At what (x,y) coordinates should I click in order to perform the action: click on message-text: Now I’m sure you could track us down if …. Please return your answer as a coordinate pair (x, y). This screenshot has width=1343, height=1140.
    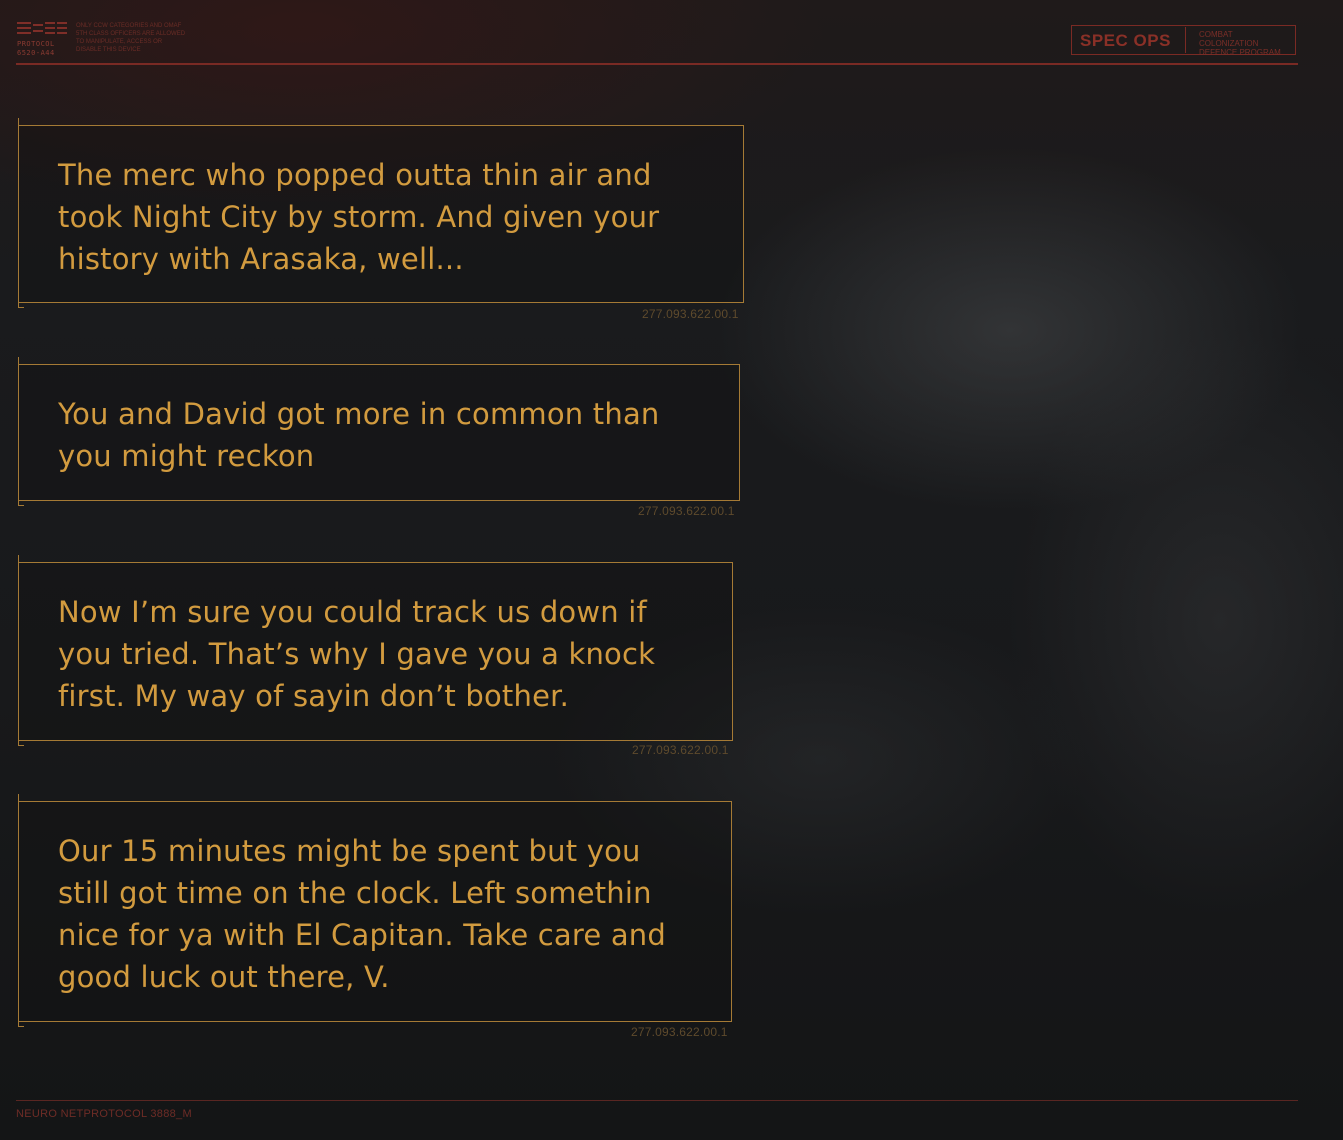
    Looking at the image, I should click on (357, 654).